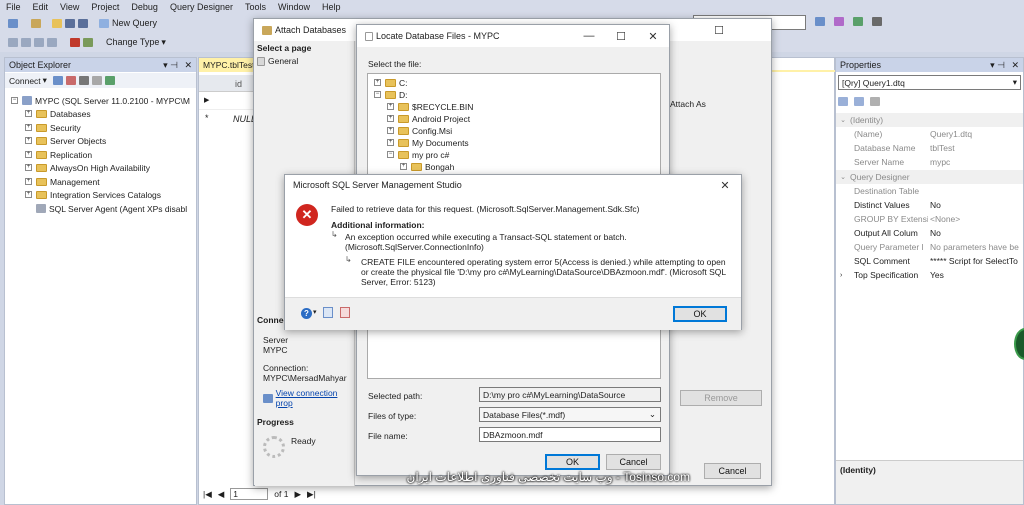  Describe the element at coordinates (294, 7) in the screenshot. I see `menu-window: Window` at that location.